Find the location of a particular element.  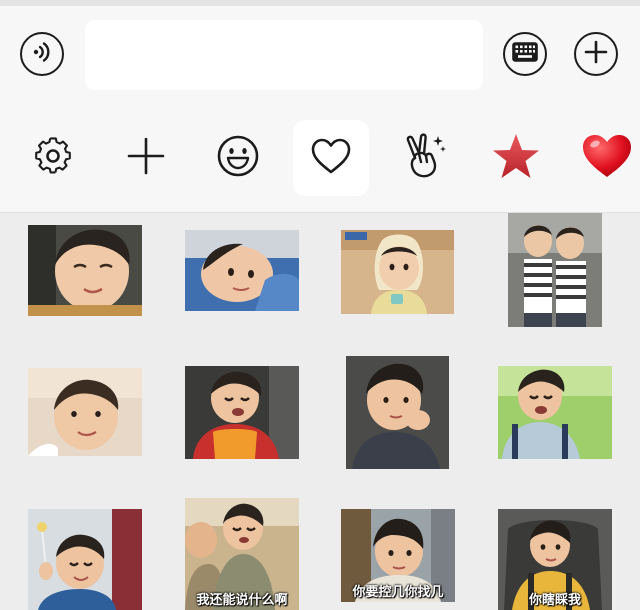

victory-hand-icon is located at coordinates (424, 158).